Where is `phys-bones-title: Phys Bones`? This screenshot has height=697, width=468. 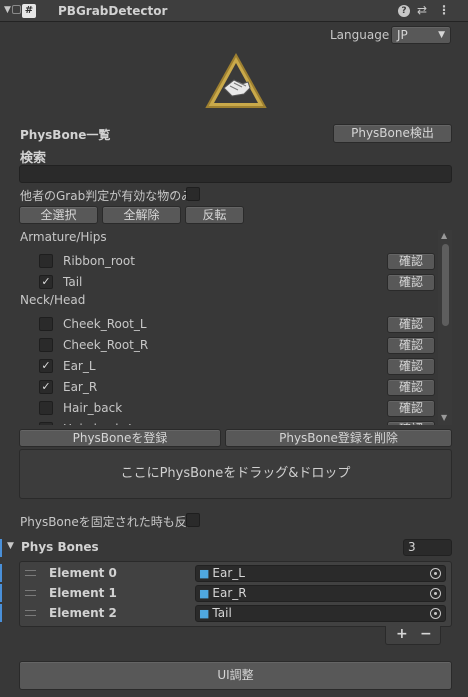 phys-bones-title: Phys Bones is located at coordinates (60, 547).